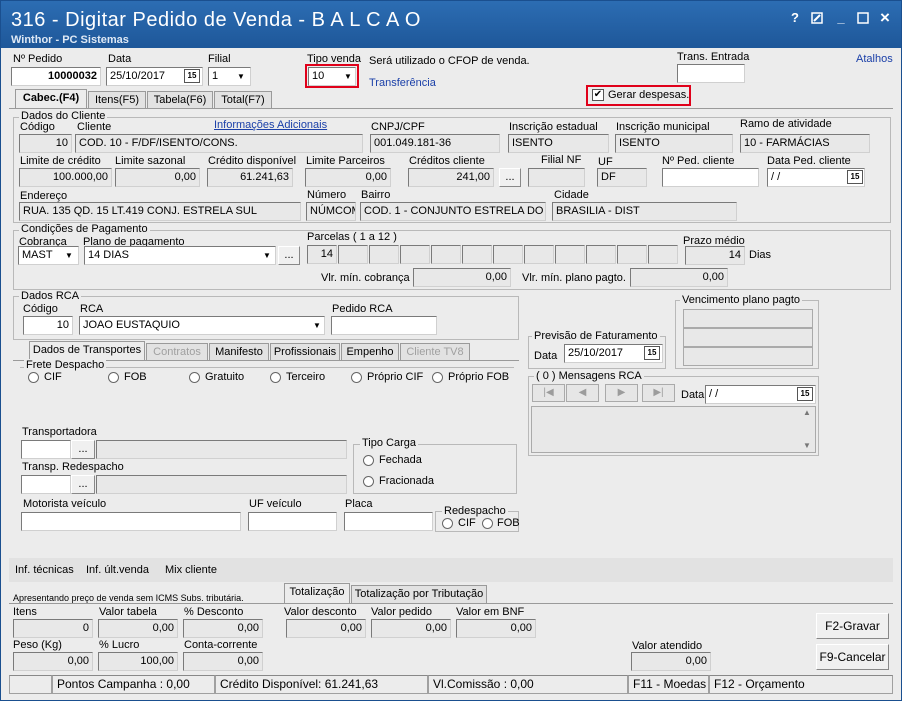 Image resolution: width=902 pixels, height=701 pixels. What do you see at coordinates (548, 393) in the screenshot?
I see `nav-first-button: |◀` at bounding box center [548, 393].